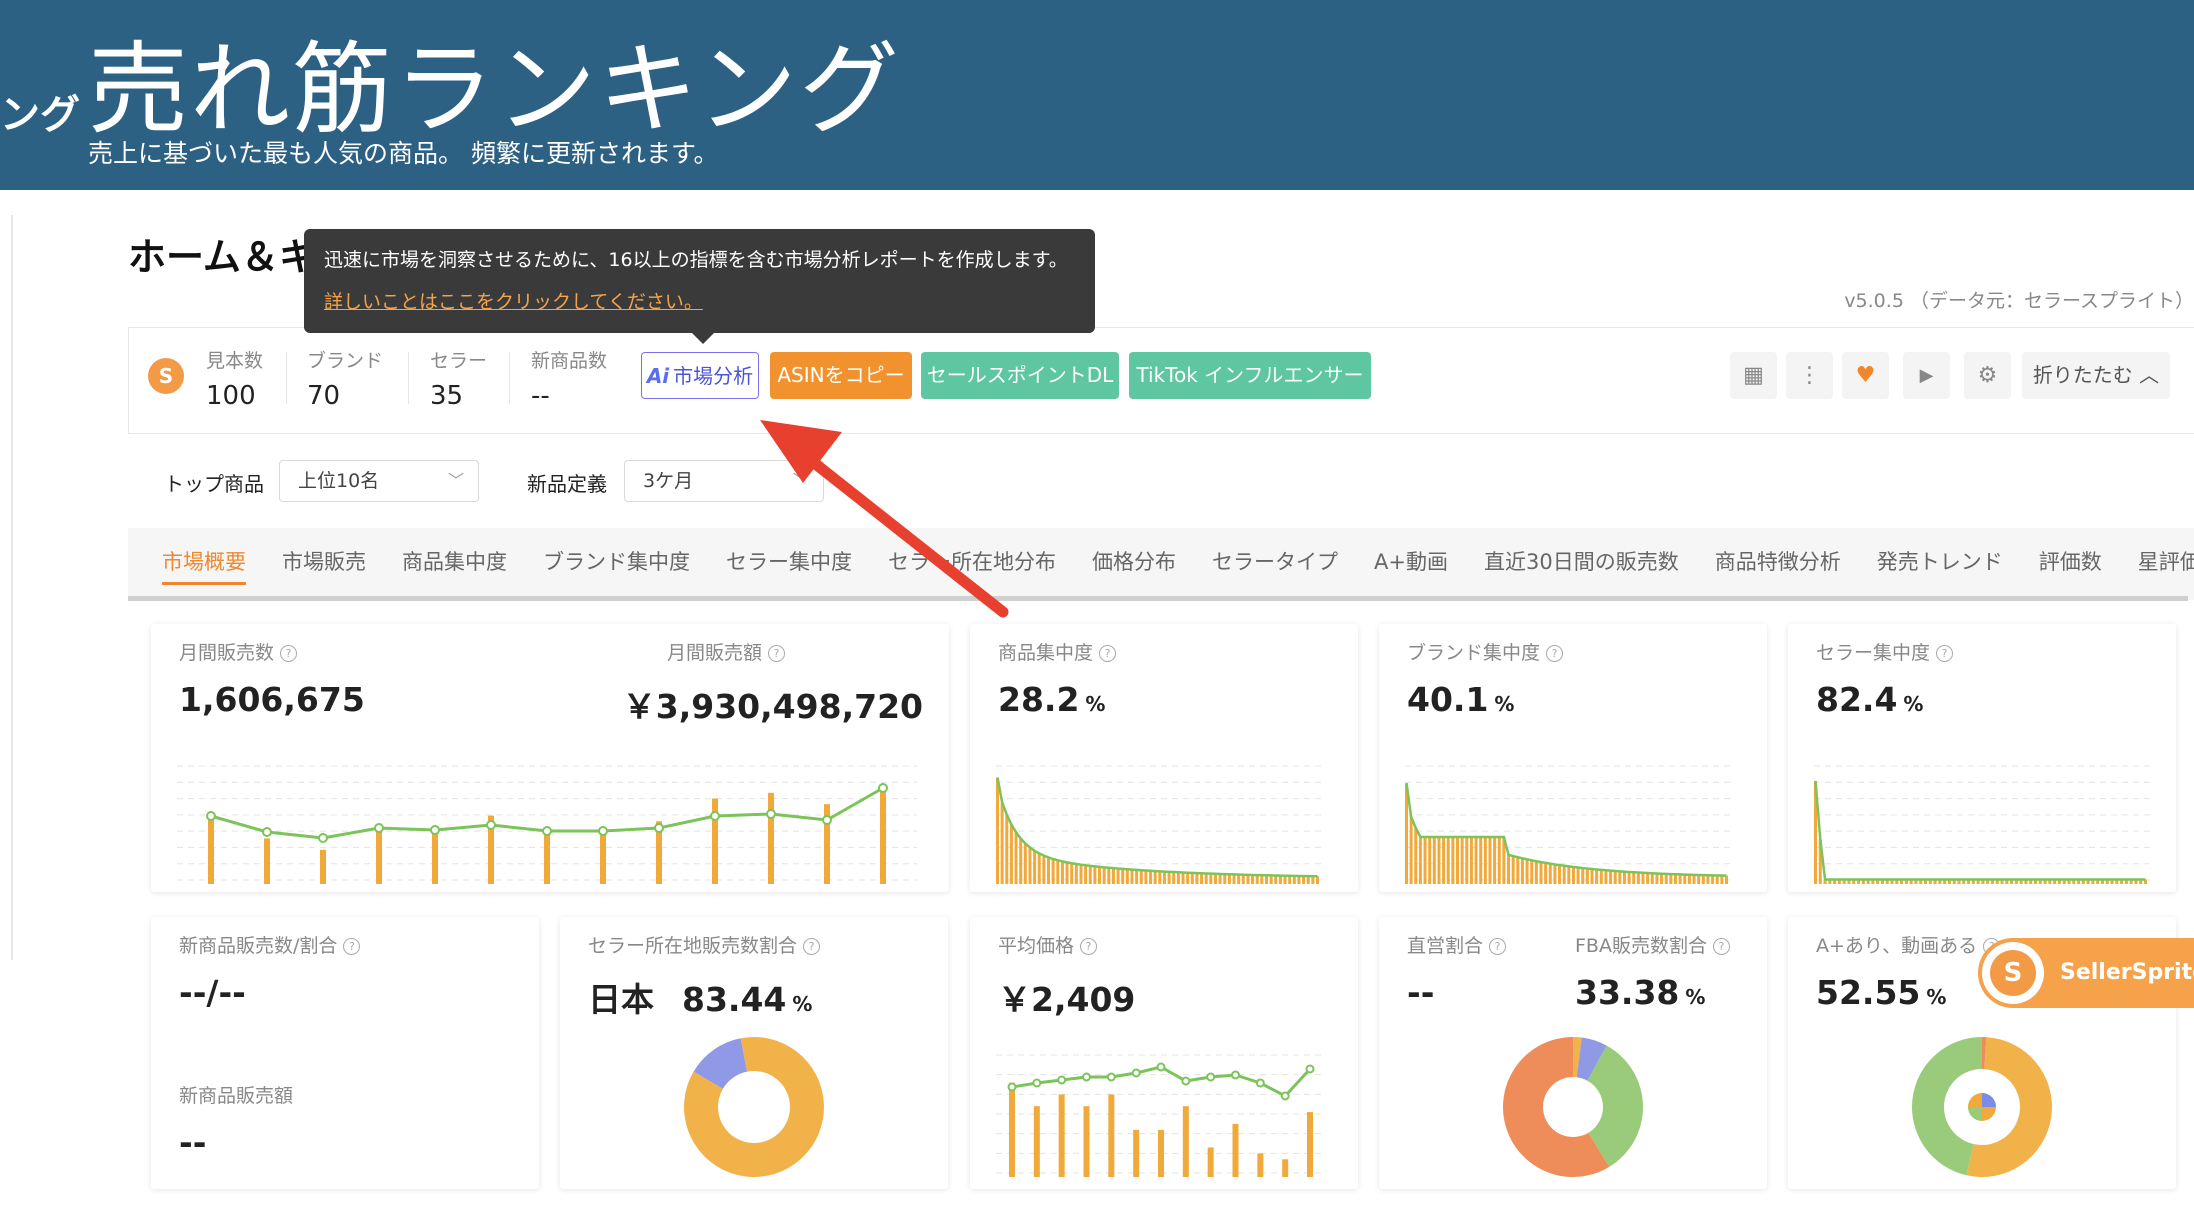 The width and height of the screenshot is (2194, 1210). I want to click on tab-item: 星評価, so click(2166, 565).